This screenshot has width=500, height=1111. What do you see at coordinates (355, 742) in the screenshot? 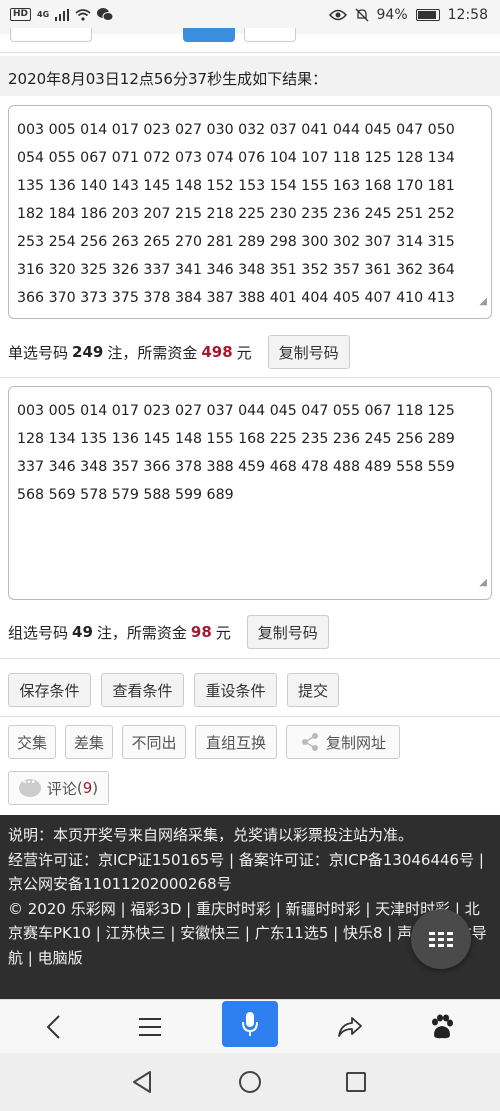
I see `copy-url-label: 复制网址` at bounding box center [355, 742].